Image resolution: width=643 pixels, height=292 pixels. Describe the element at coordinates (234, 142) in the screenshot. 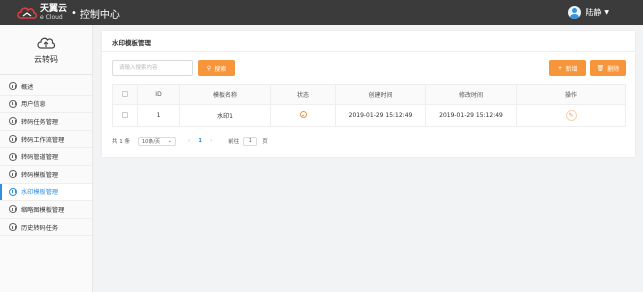

I see `goto-label: 前往` at that location.